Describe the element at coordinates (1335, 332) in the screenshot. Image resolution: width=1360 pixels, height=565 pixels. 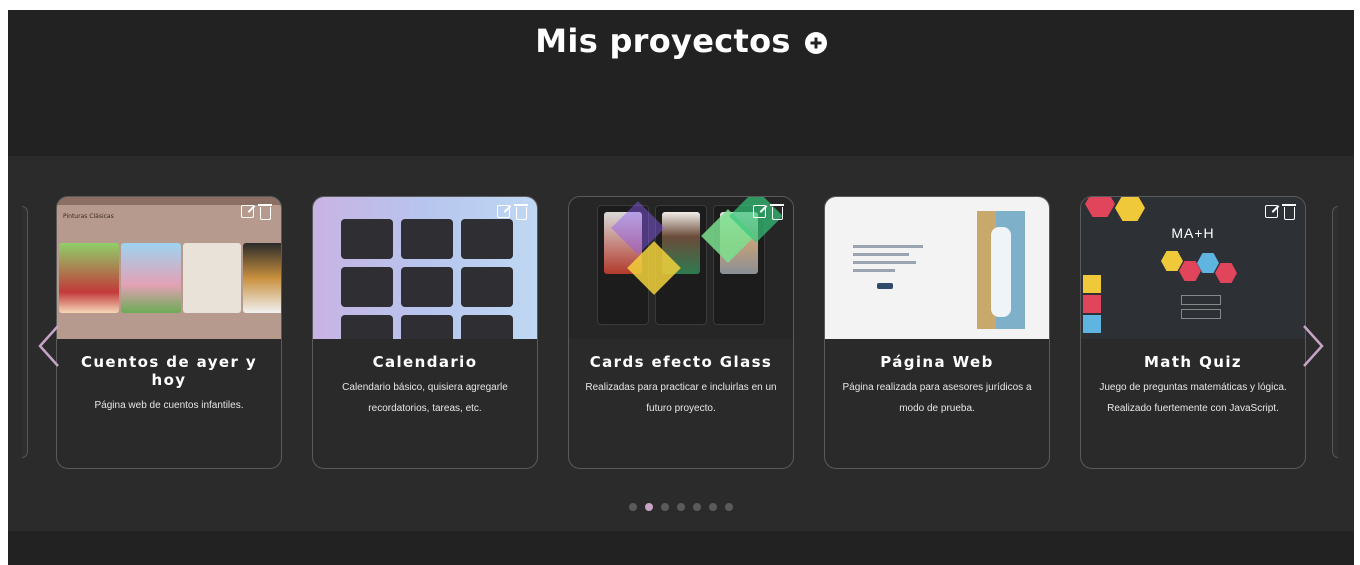
I see `partial-card-right` at that location.